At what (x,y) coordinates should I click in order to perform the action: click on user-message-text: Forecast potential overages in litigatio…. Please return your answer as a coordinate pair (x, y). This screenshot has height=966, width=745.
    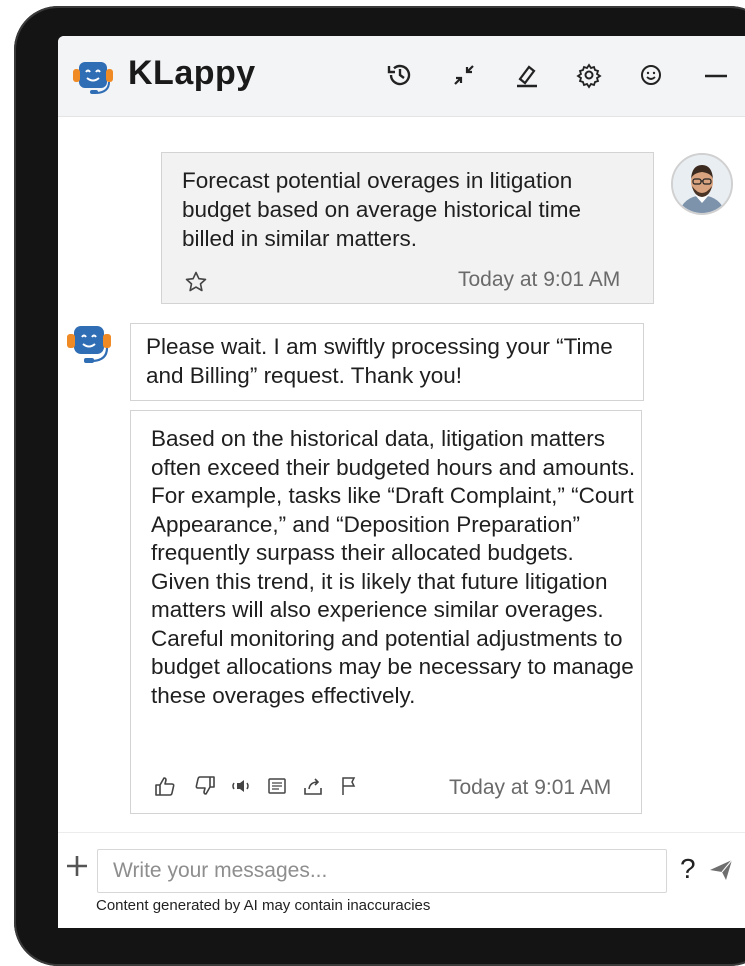
    Looking at the image, I should click on (382, 209).